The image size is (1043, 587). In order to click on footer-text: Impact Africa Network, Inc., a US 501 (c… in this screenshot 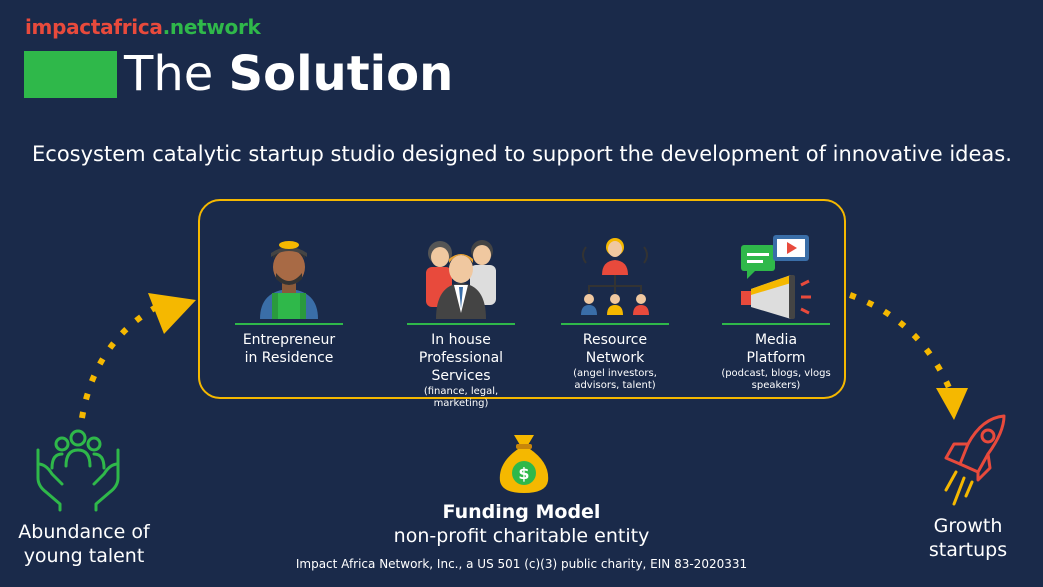, I will do `click(521, 564)`.